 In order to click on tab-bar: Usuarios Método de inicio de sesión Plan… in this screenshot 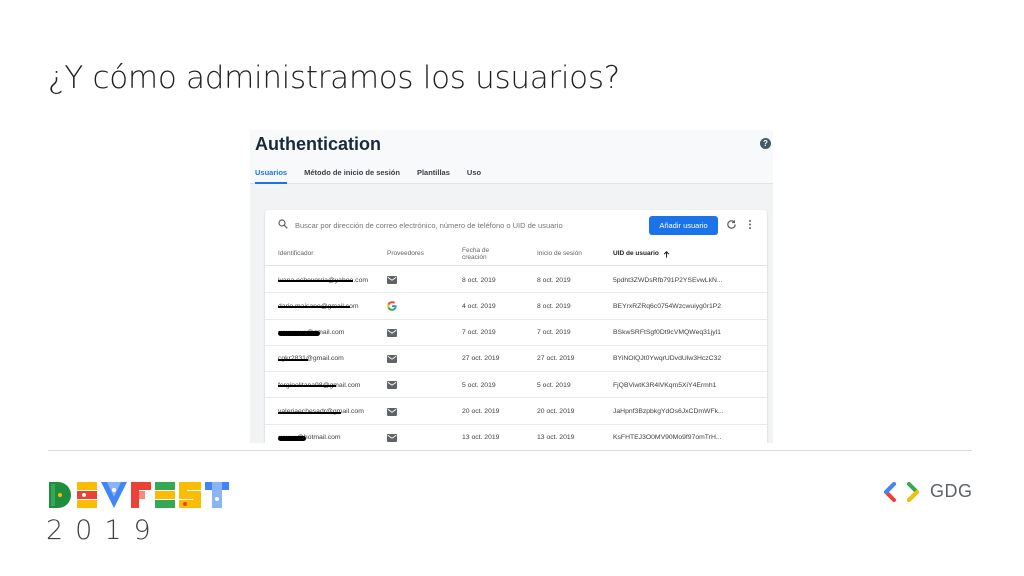, I will do `click(368, 176)`.